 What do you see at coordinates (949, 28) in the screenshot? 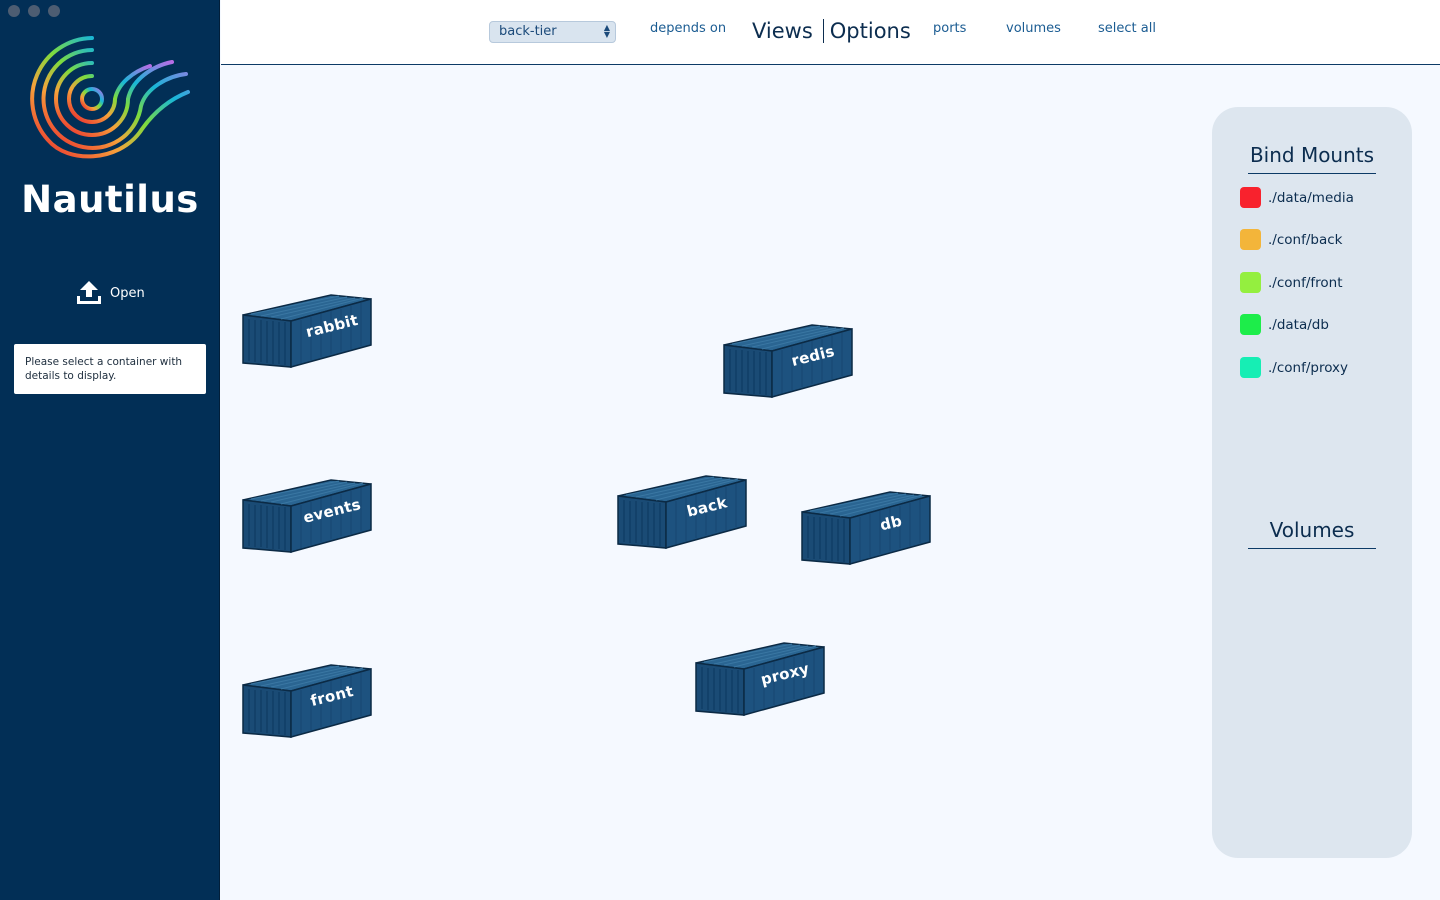
I see `ports-link: ports` at bounding box center [949, 28].